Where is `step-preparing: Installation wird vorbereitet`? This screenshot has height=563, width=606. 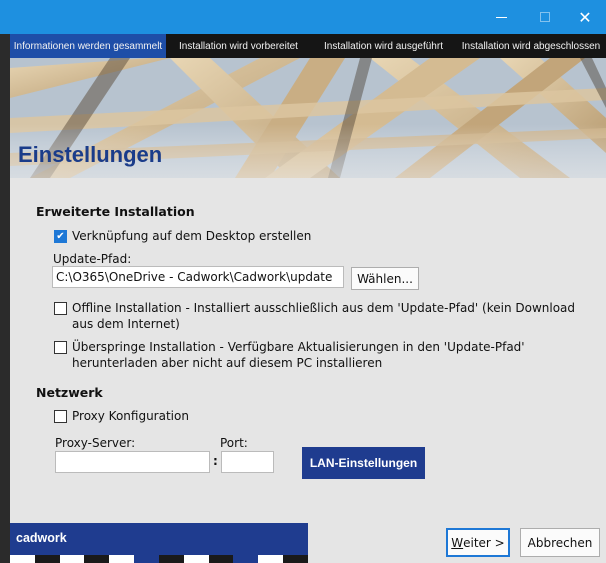 step-preparing: Installation wird vorbereitet is located at coordinates (238, 46).